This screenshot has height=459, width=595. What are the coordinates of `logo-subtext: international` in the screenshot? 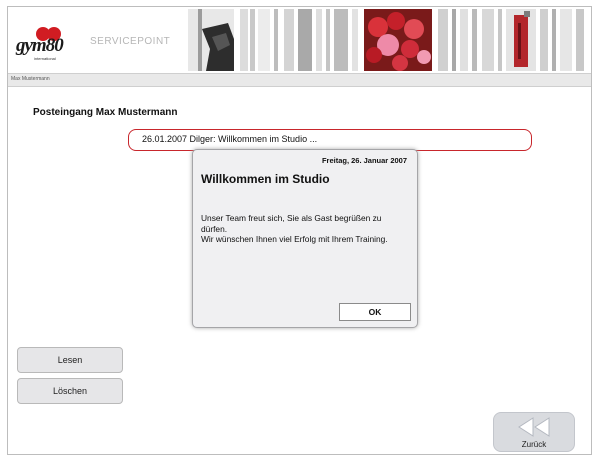 It's located at (45, 58).